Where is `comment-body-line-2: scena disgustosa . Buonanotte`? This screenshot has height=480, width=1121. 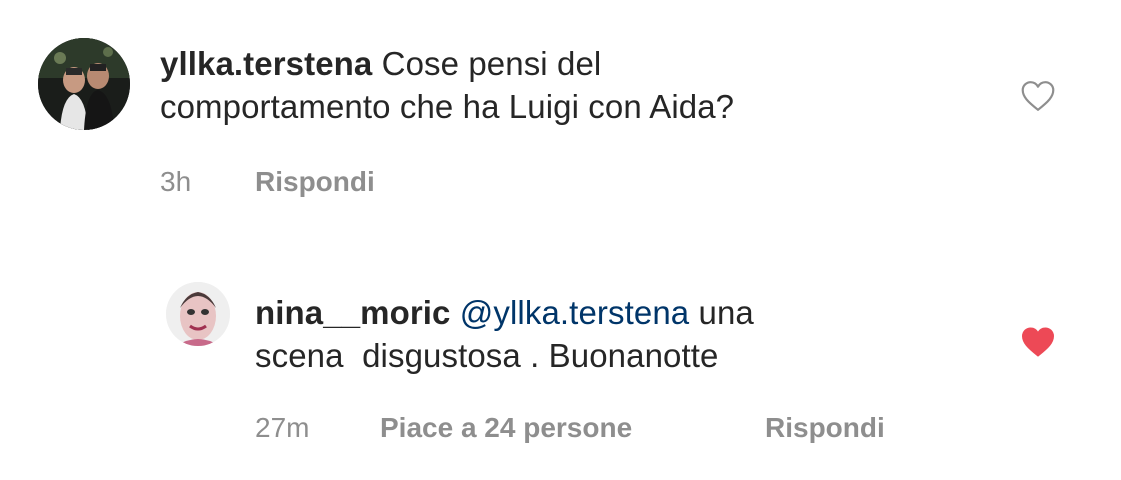
comment-body-line-2: scena disgustosa . Buonanotte is located at coordinates (487, 355).